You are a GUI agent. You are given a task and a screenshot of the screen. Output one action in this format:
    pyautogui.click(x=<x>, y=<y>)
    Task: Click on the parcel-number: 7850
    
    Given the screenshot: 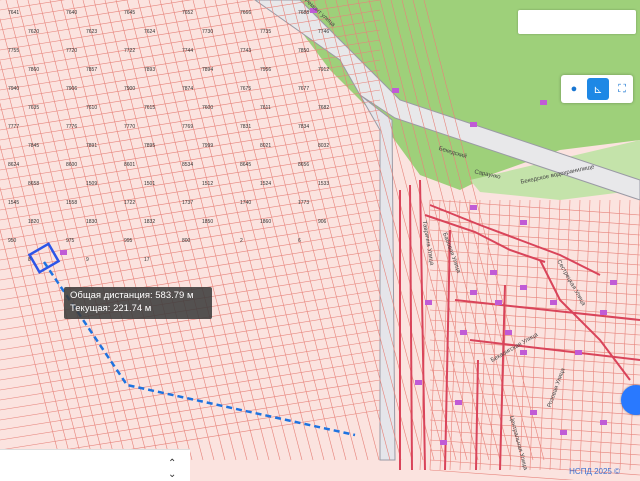 What is the action you would take?
    pyautogui.click(x=303, y=51)
    